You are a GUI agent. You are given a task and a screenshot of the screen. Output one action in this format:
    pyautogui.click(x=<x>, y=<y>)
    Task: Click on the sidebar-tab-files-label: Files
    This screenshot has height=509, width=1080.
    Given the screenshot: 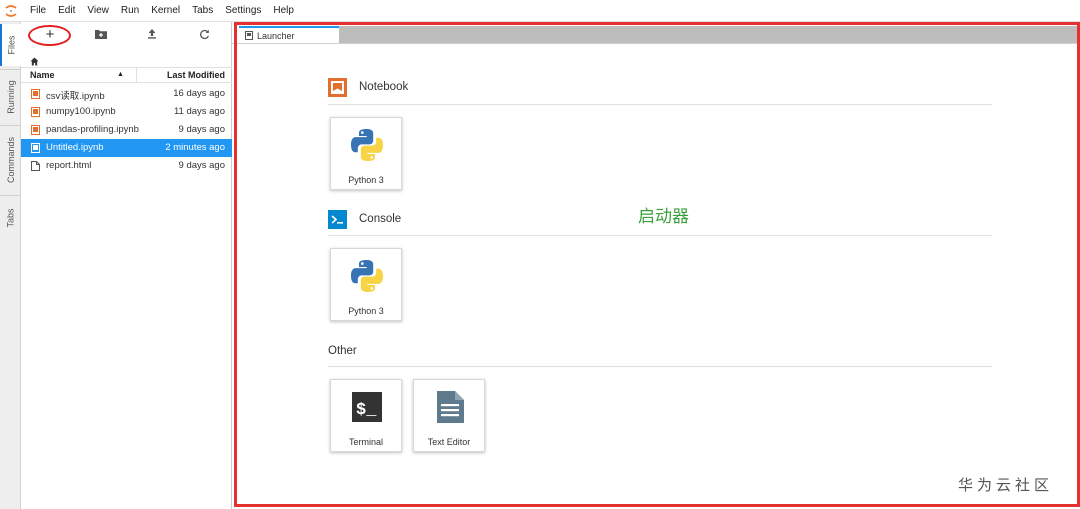 What is the action you would take?
    pyautogui.click(x=11, y=45)
    